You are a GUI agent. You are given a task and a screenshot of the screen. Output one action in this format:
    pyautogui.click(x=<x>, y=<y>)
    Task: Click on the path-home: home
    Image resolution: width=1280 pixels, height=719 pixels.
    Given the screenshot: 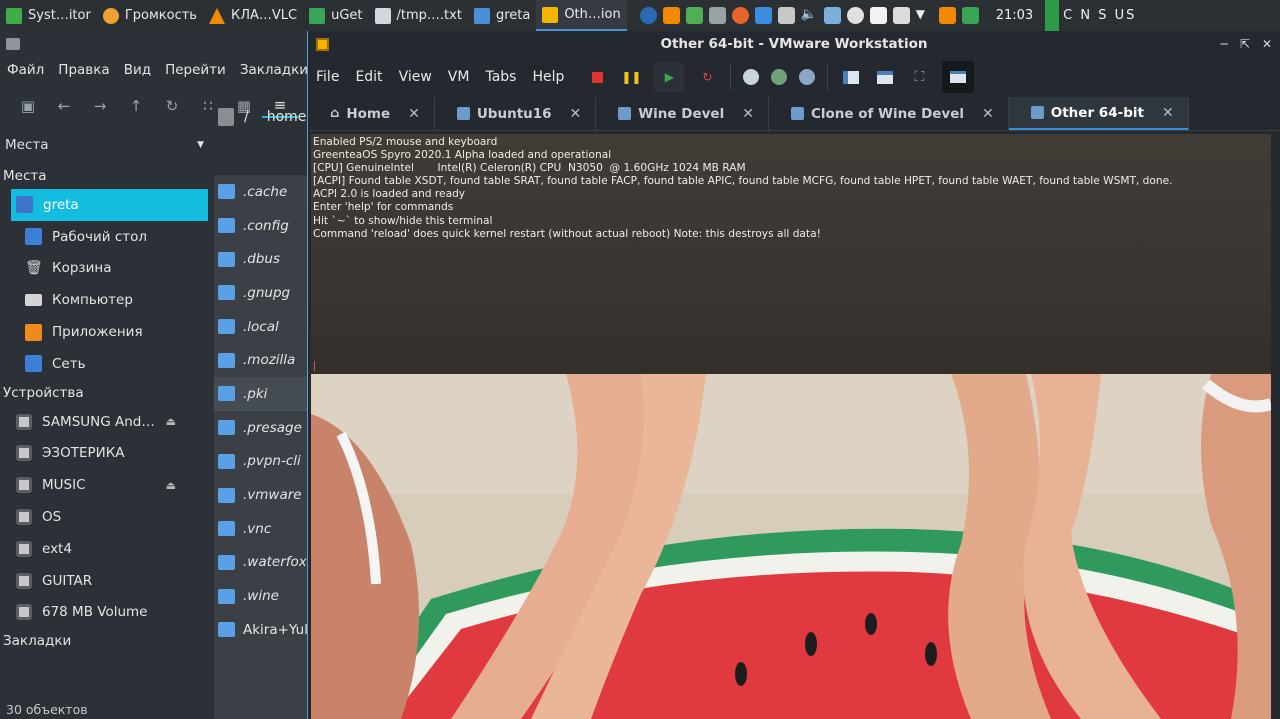 What is the action you would take?
    pyautogui.click(x=287, y=117)
    